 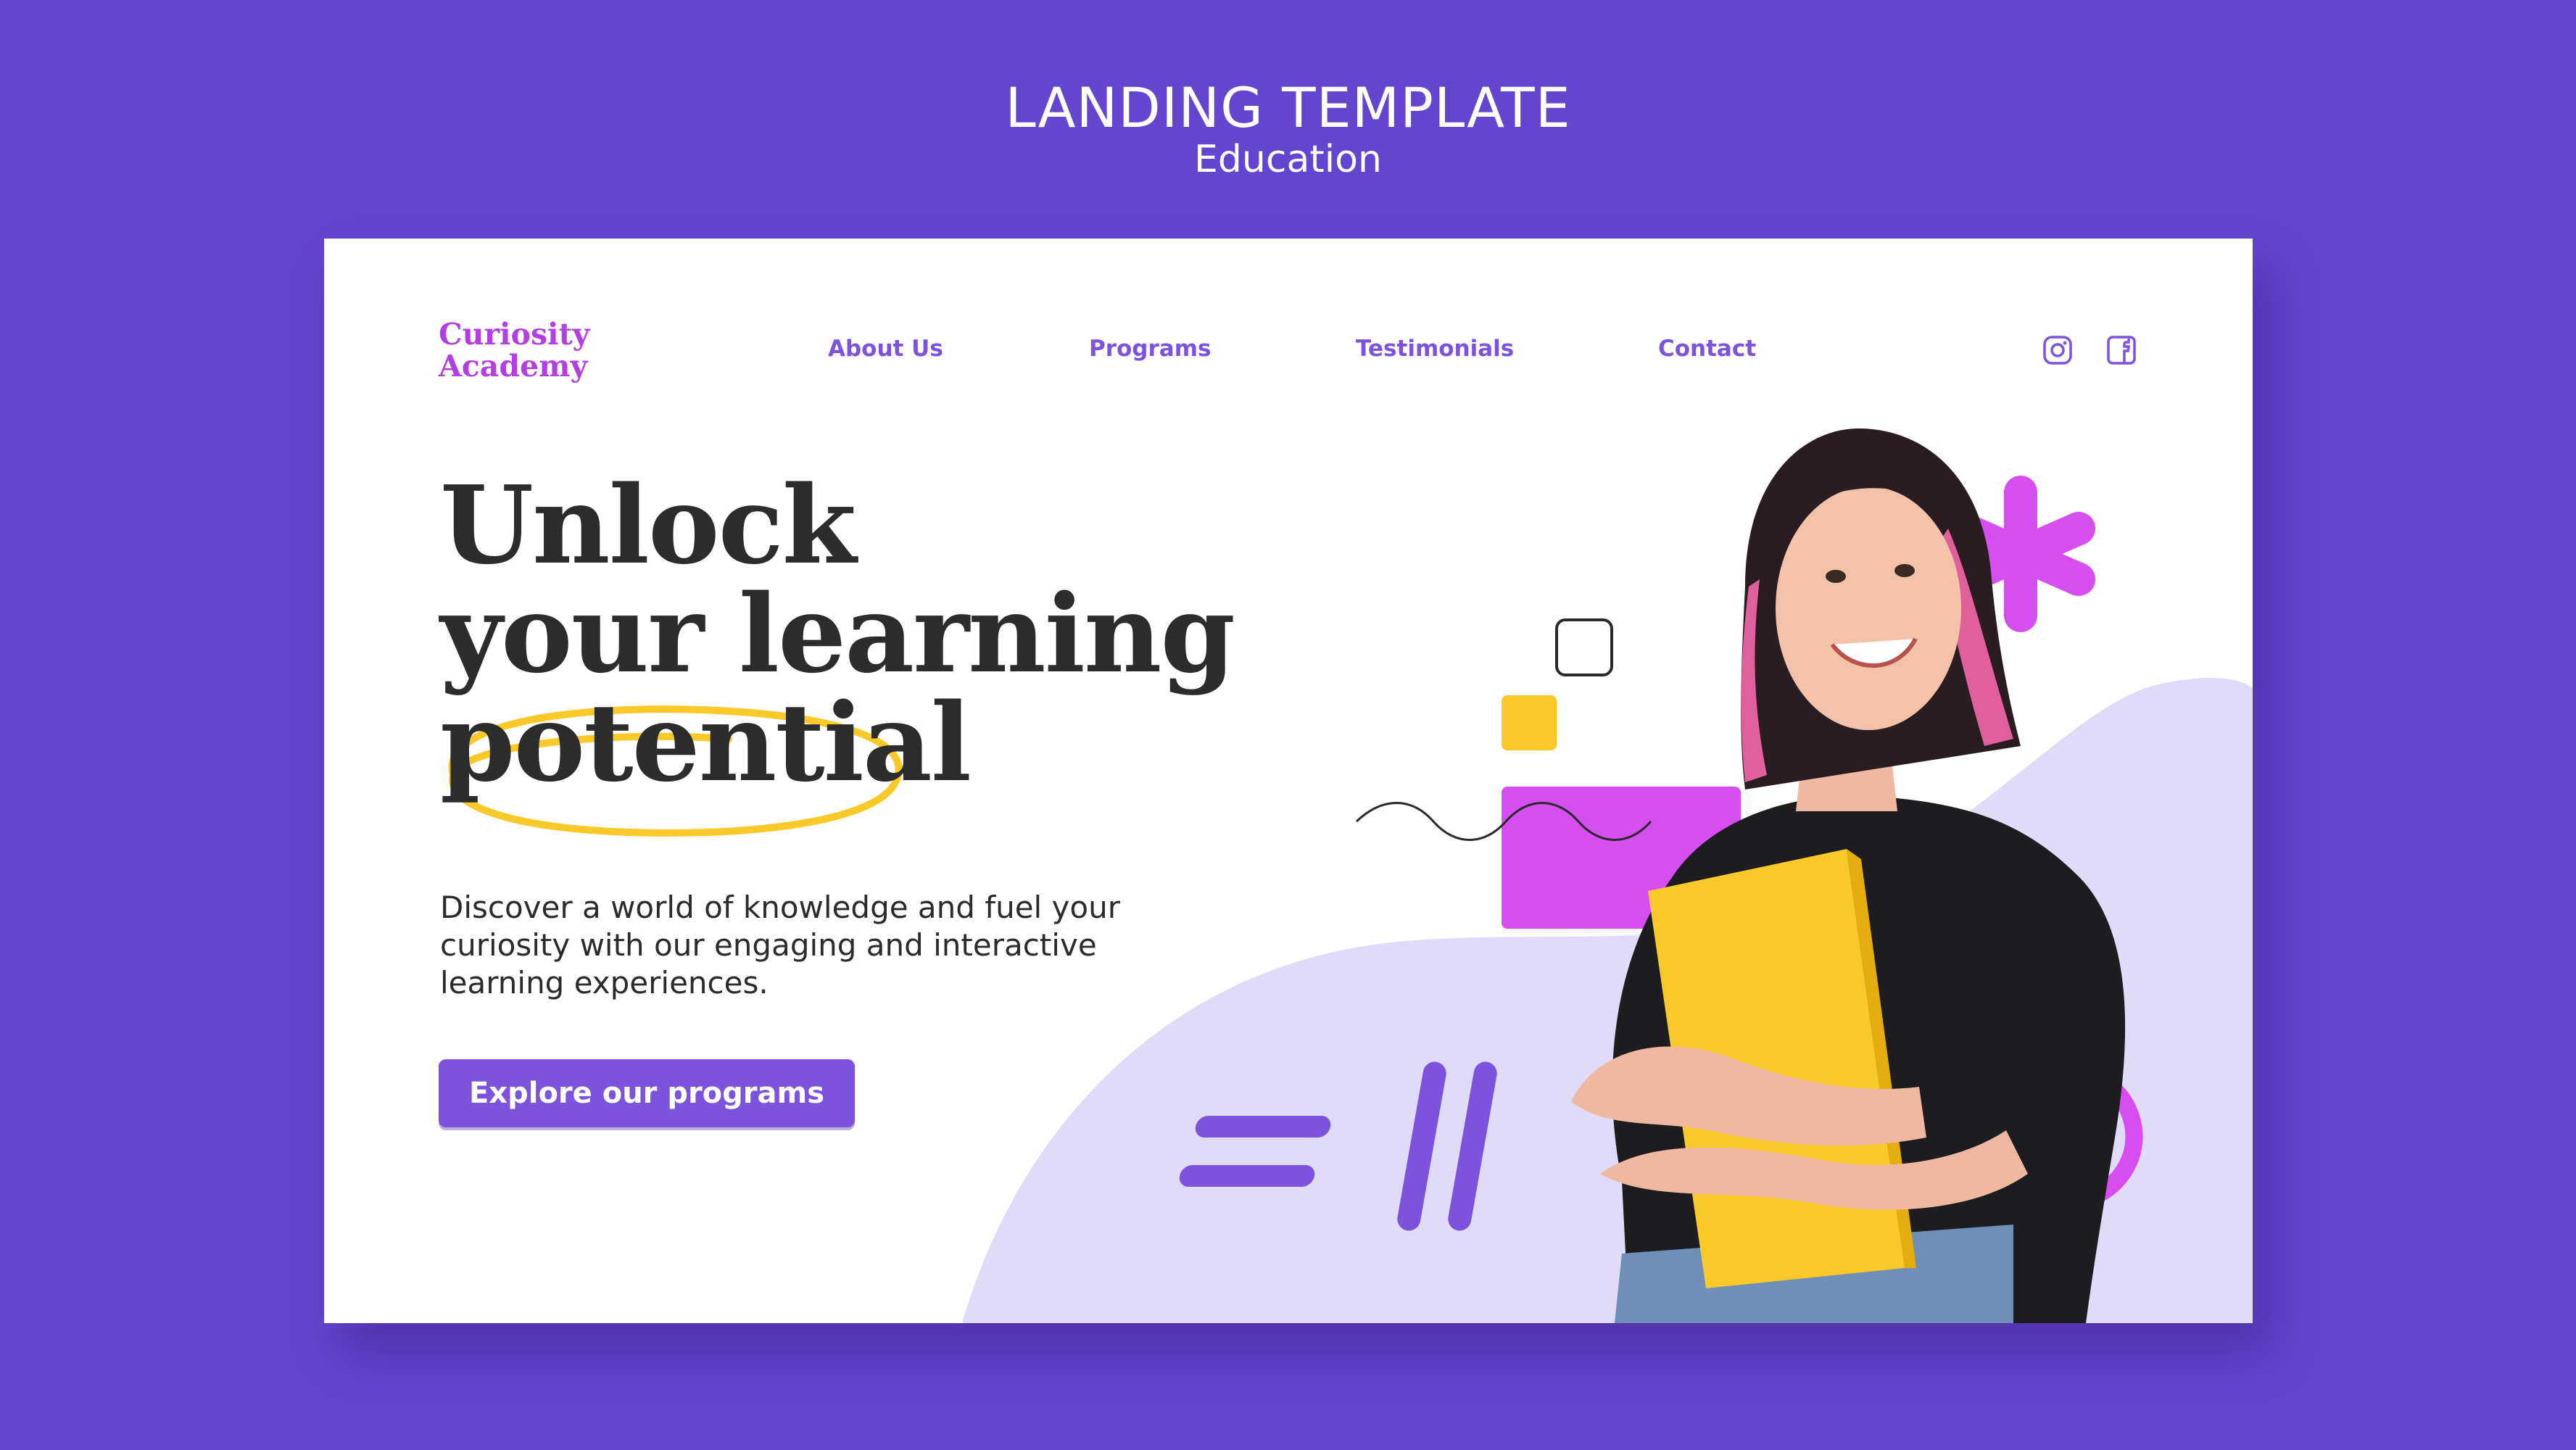 What do you see at coordinates (885, 349) in the screenshot?
I see `nav-about-us: About Us` at bounding box center [885, 349].